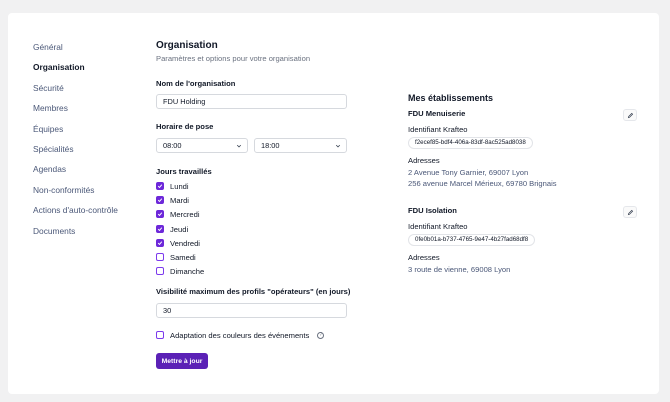 The height and width of the screenshot is (402, 670). I want to click on schedule-label: Horaire de pose, so click(185, 126).